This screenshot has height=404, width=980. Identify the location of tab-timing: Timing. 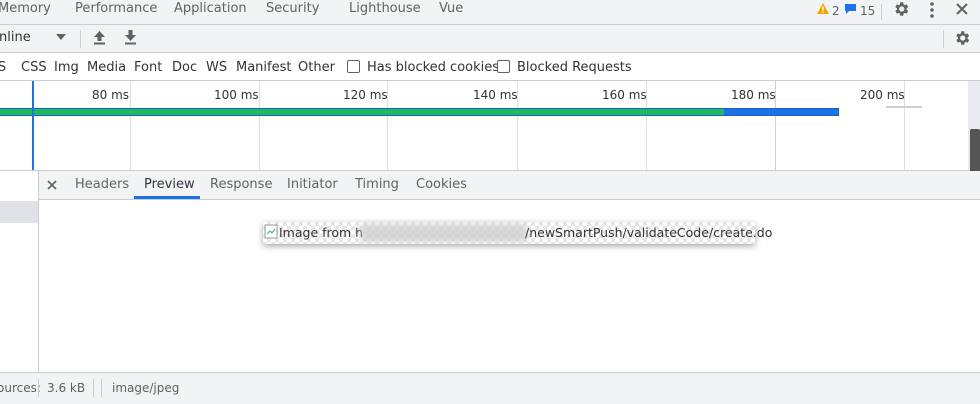
(377, 184).